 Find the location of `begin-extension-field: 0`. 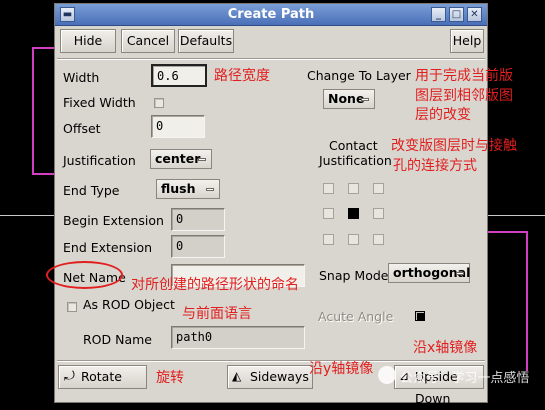

begin-extension-field: 0 is located at coordinates (198, 219).